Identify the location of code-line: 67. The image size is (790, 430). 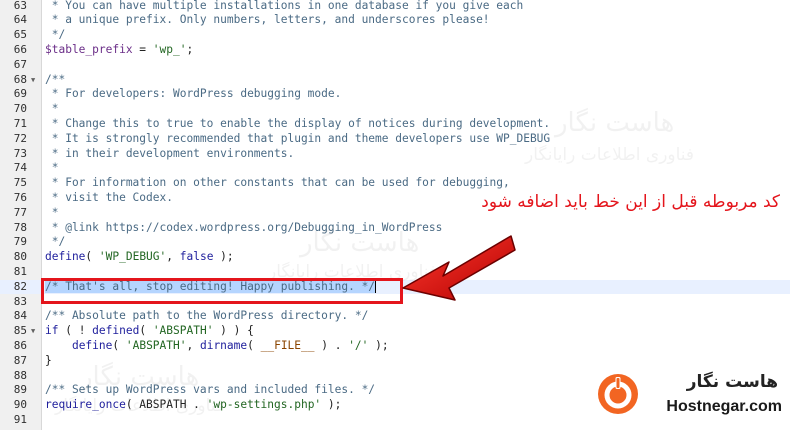
(395, 65).